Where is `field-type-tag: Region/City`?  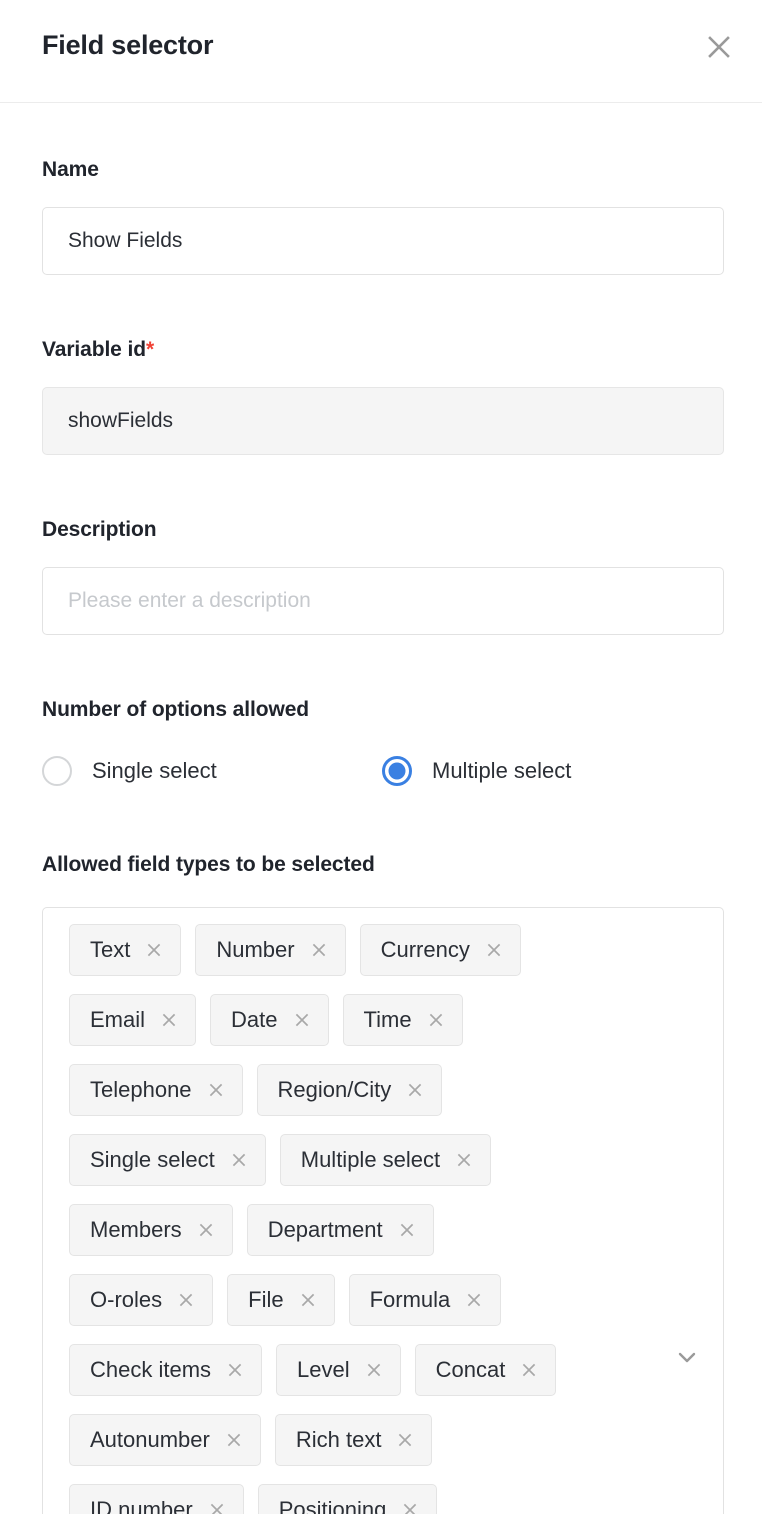
field-type-tag: Region/City is located at coordinates (349, 1090).